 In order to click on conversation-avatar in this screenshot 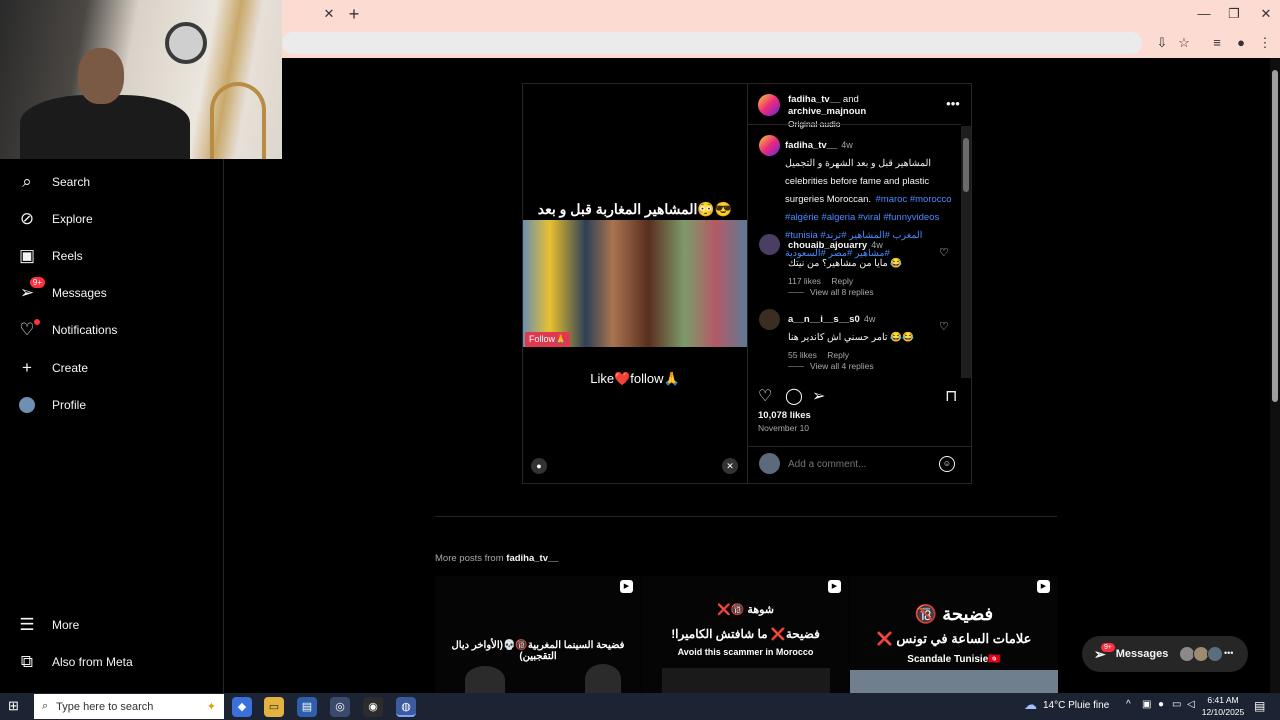, I will do `click(1215, 654)`.